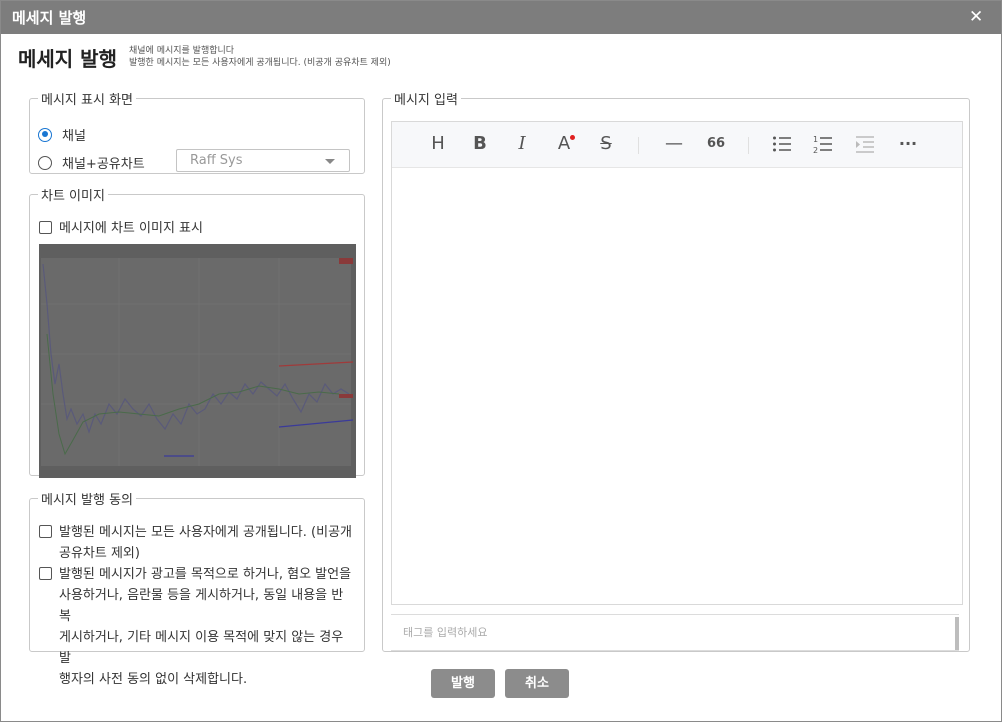  I want to click on radio-channel, so click(45, 134).